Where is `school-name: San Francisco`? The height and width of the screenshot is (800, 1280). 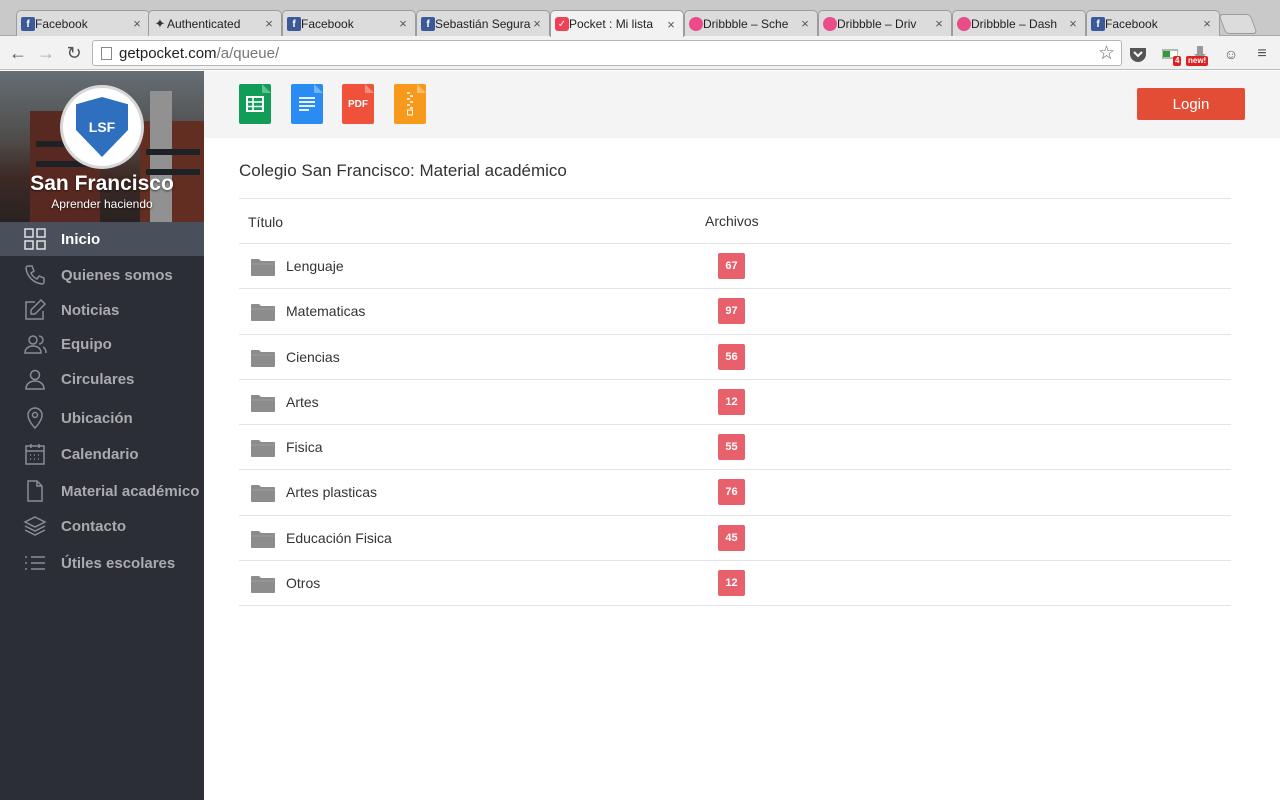
school-name: San Francisco is located at coordinates (102, 183).